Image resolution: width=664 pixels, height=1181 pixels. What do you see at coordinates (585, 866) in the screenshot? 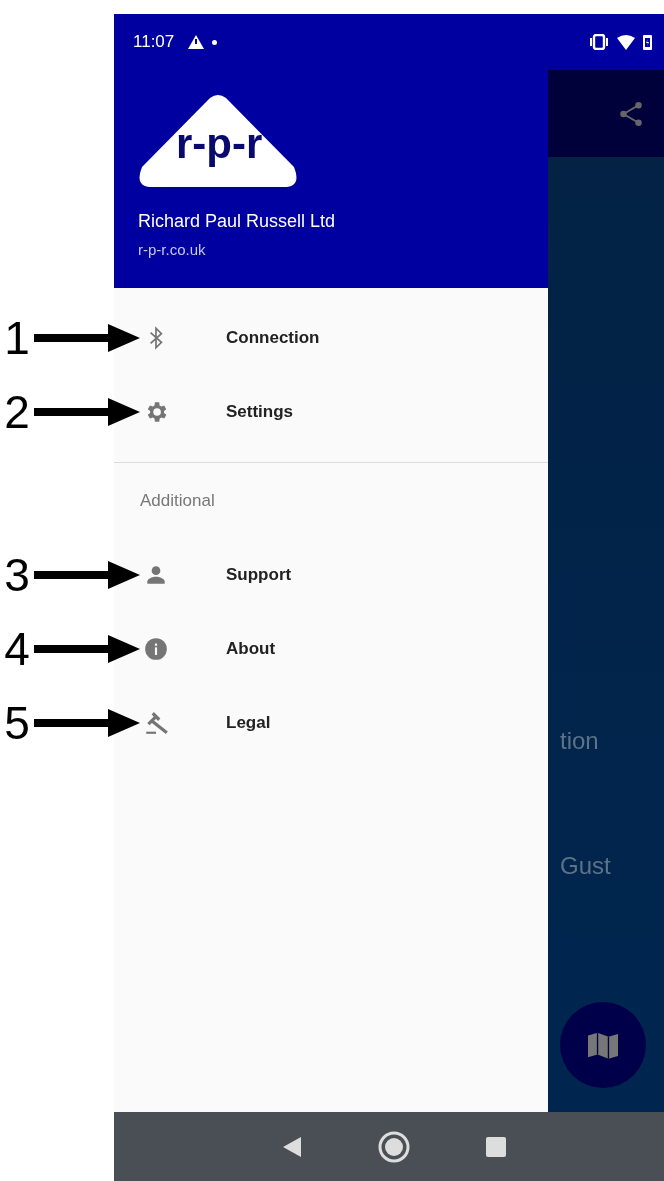
I see `dimmed-text: Gust` at bounding box center [585, 866].